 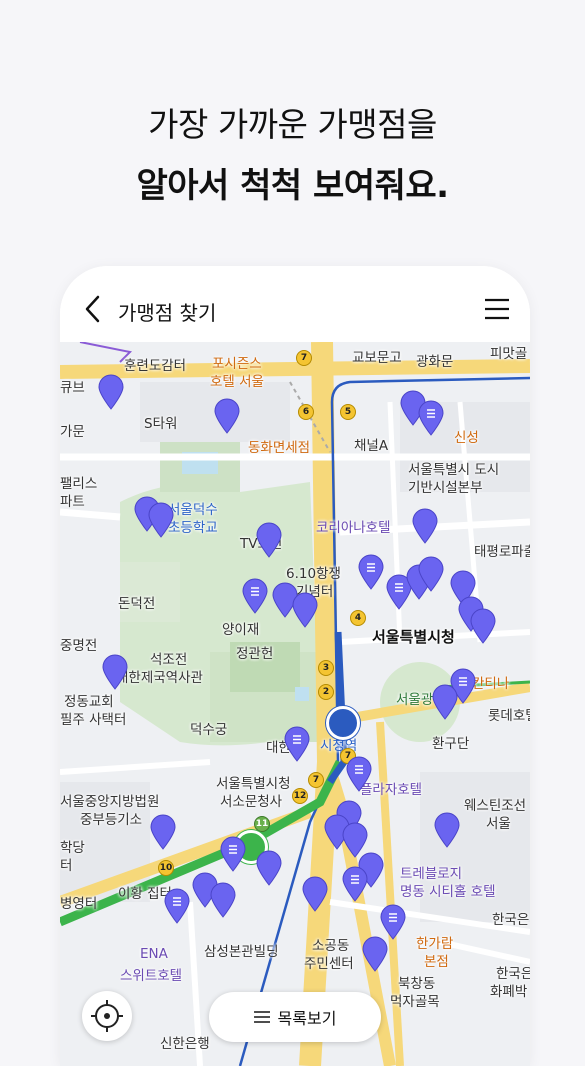 I want to click on map-label: 서소문청사, so click(x=251, y=802).